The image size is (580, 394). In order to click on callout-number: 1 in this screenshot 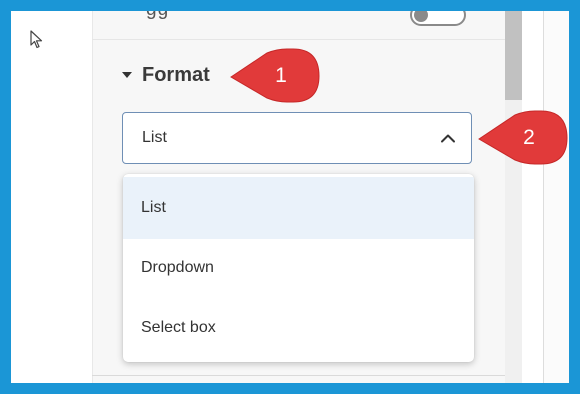, I will do `click(281, 75)`.